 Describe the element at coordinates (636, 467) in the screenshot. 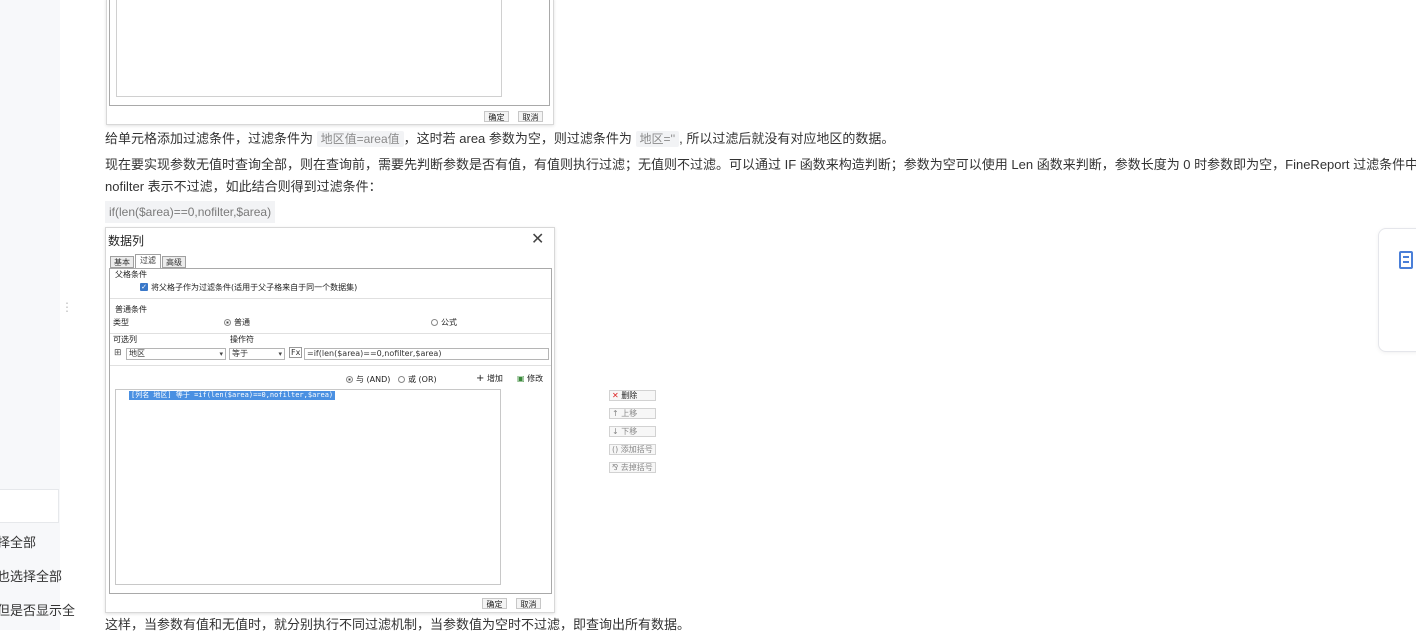

I see `remove-bracket-label: 去掉括号` at that location.